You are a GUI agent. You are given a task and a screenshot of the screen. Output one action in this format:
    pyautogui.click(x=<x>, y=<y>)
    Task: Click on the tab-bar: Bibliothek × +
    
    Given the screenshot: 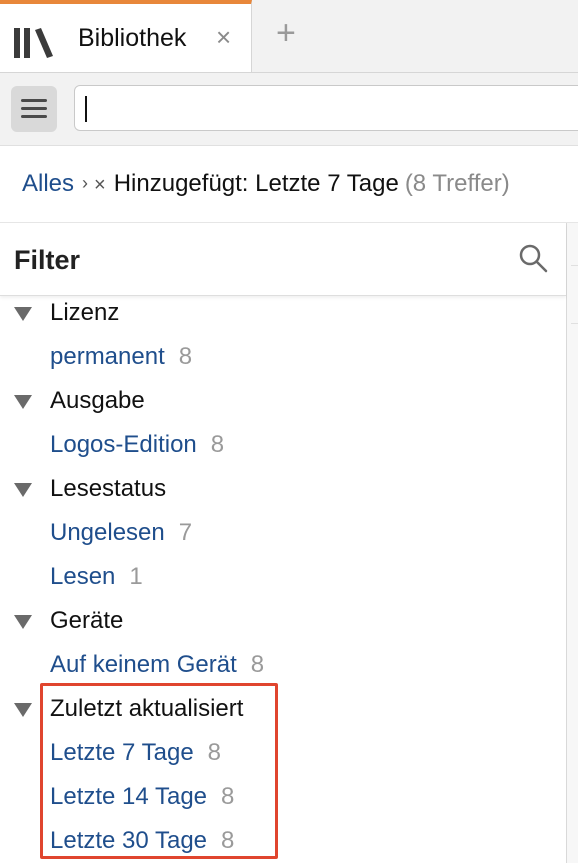 What is the action you would take?
    pyautogui.click(x=289, y=36)
    